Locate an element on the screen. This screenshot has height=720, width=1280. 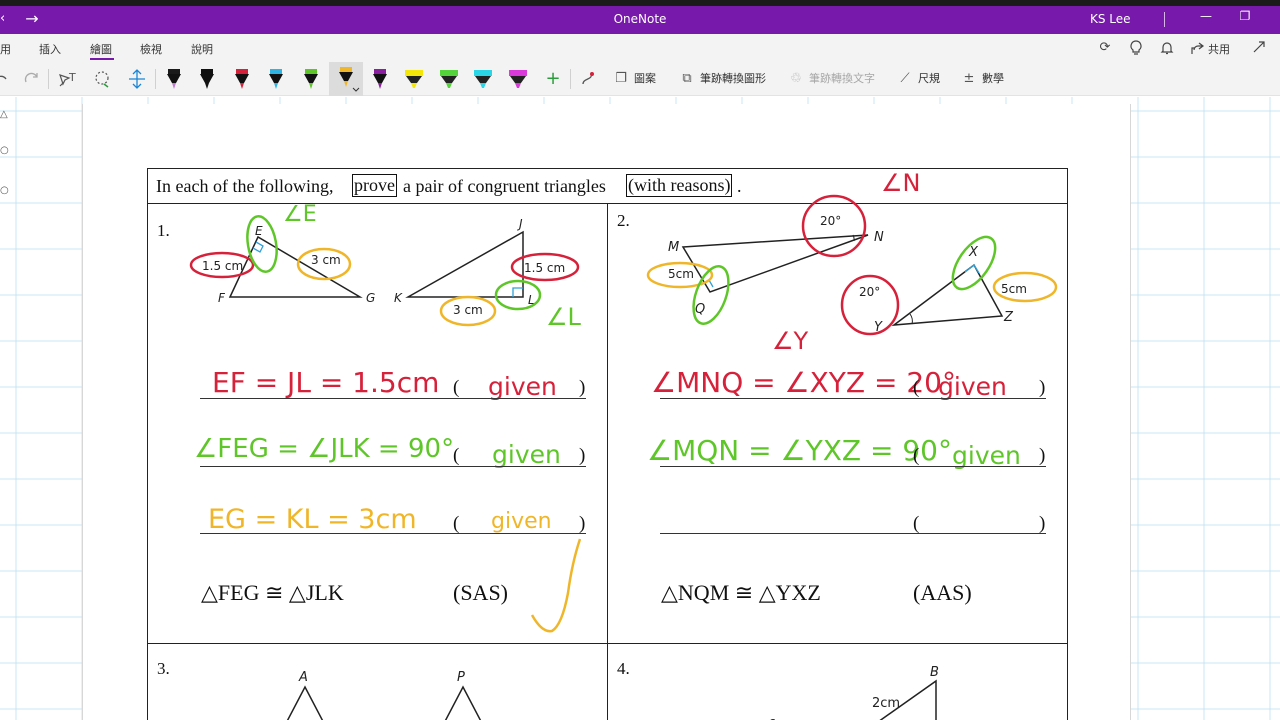
question-number-2: 2. is located at coordinates (623, 220).